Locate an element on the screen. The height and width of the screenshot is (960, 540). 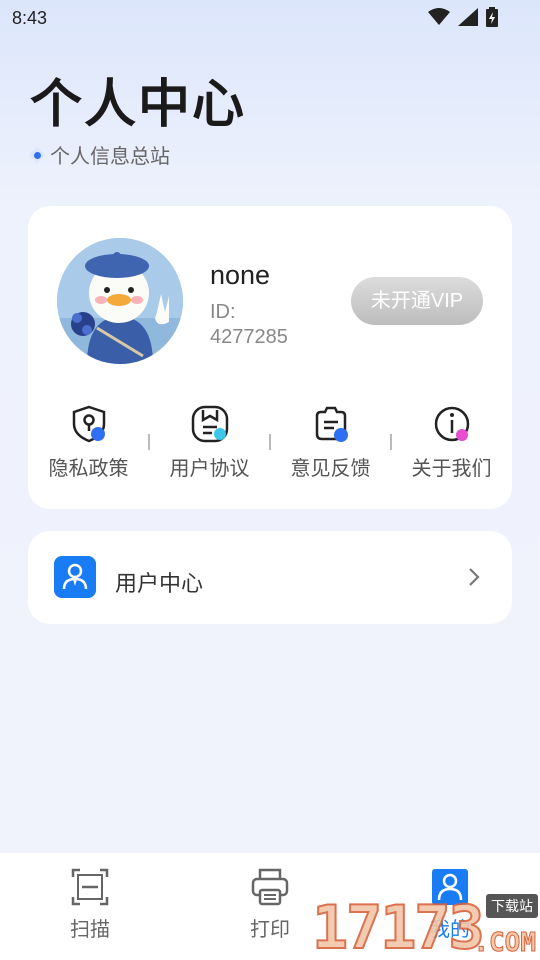
watermark: 17173 下载站 .COM is located at coordinates (425, 926).